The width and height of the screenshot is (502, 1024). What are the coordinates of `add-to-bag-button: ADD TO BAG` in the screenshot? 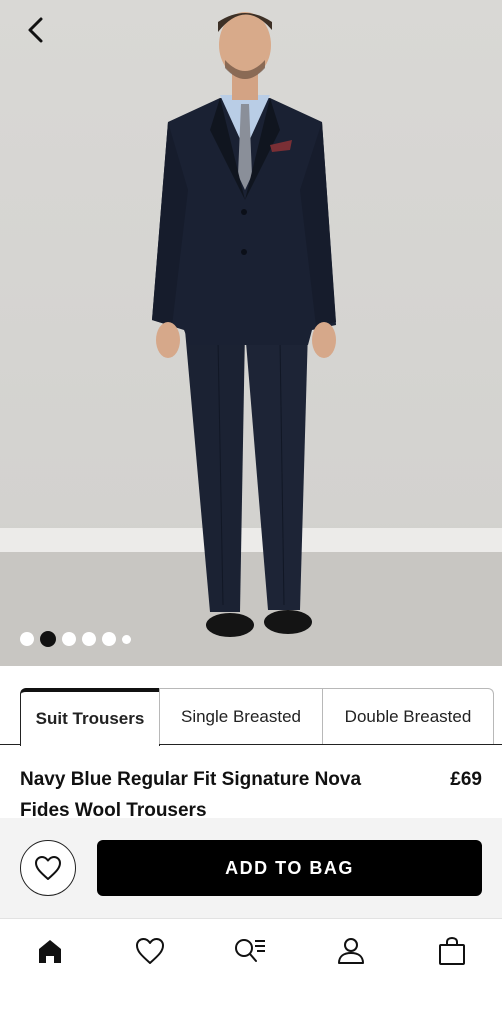 It's located at (289, 868).